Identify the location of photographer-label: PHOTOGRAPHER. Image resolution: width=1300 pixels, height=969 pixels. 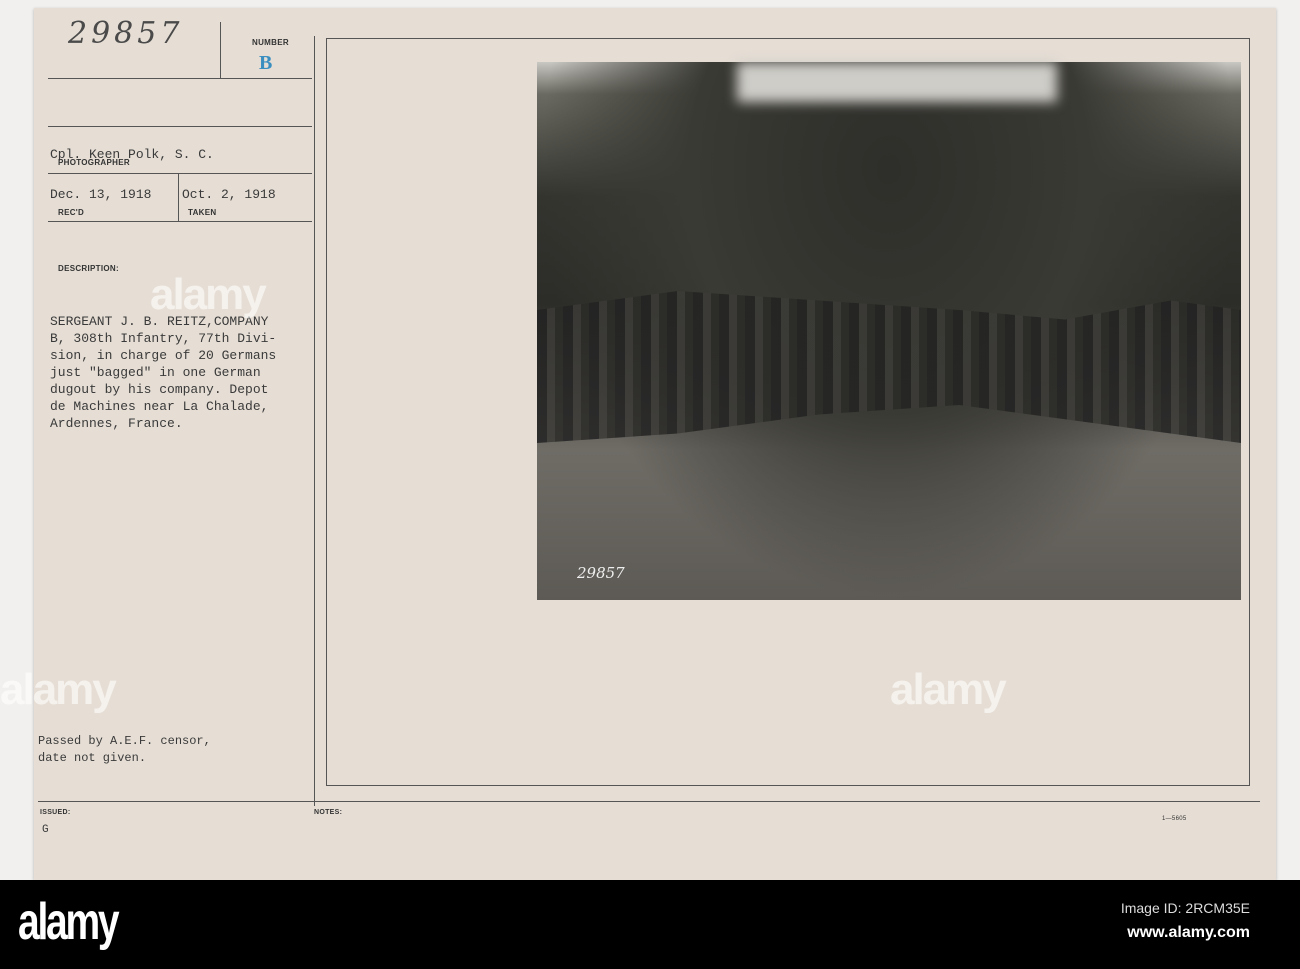
(94, 162).